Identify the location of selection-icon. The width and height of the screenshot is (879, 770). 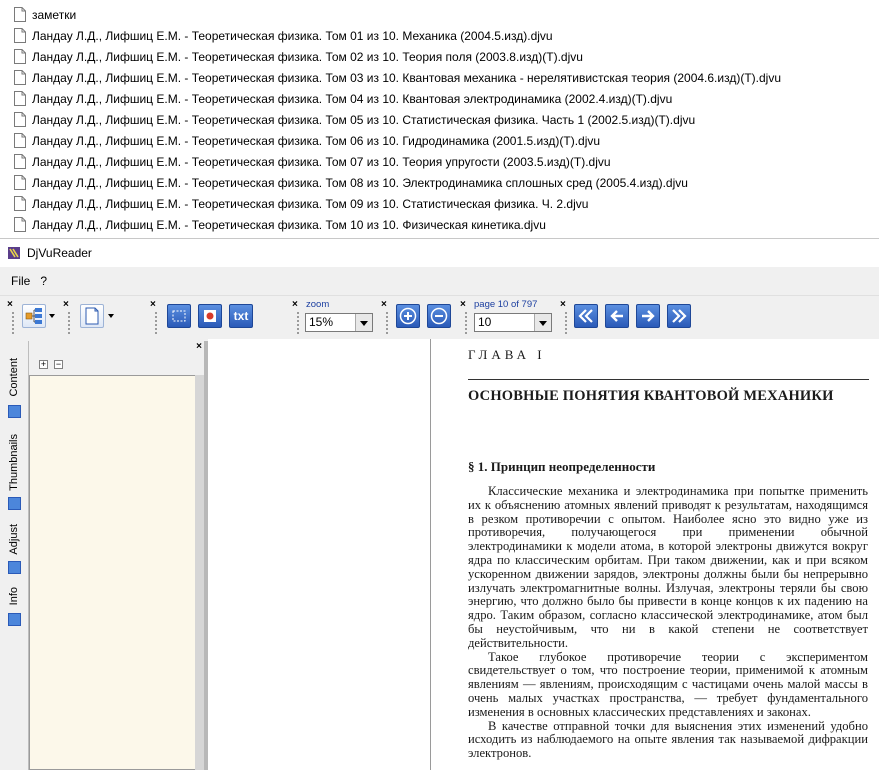
(179, 316).